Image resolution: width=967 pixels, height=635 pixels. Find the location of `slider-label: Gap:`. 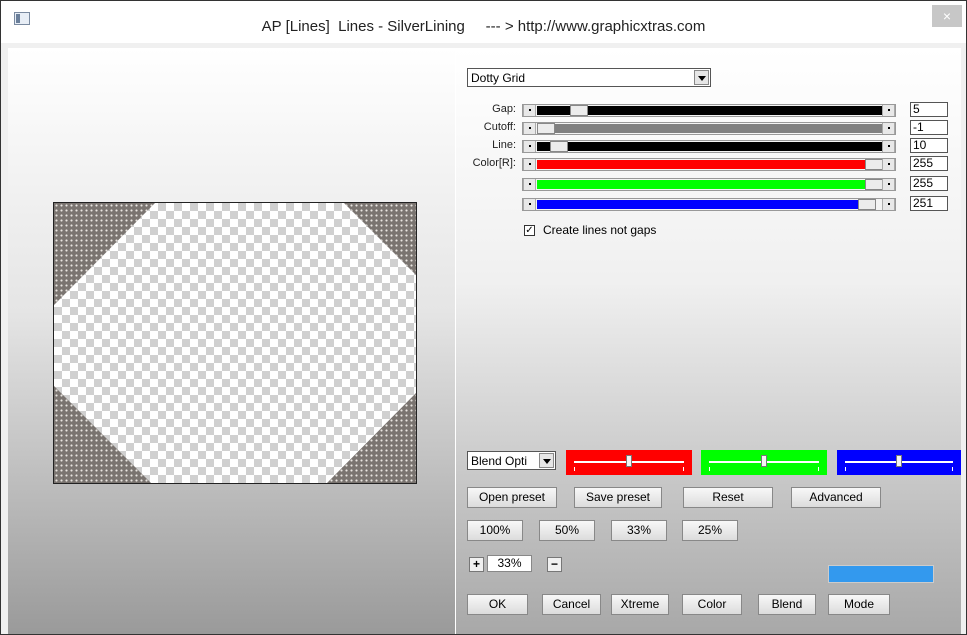

slider-label: Gap: is located at coordinates (504, 109).